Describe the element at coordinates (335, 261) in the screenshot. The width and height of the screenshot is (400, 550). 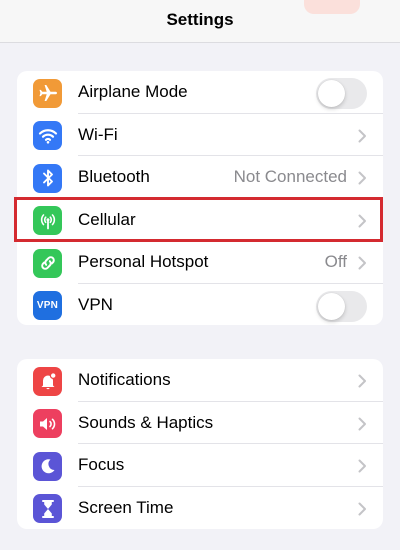
I see `hotspot-status-value: Off` at that location.